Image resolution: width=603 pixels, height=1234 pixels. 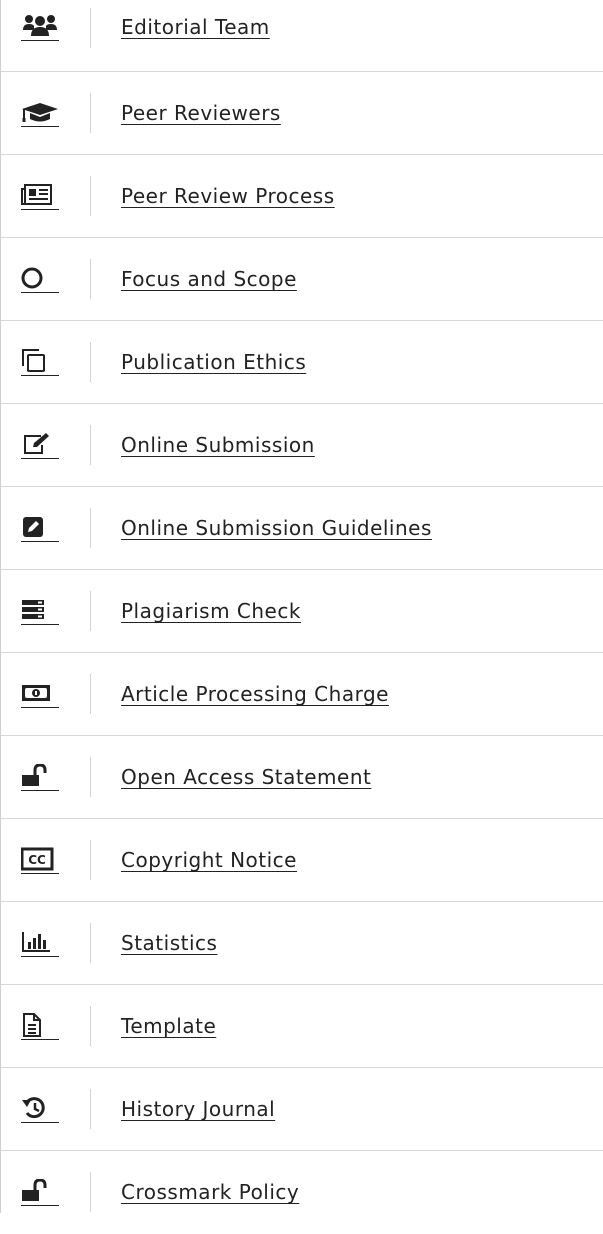 I want to click on menu-item-history-journal: History Journal, so click(x=302, y=1109).